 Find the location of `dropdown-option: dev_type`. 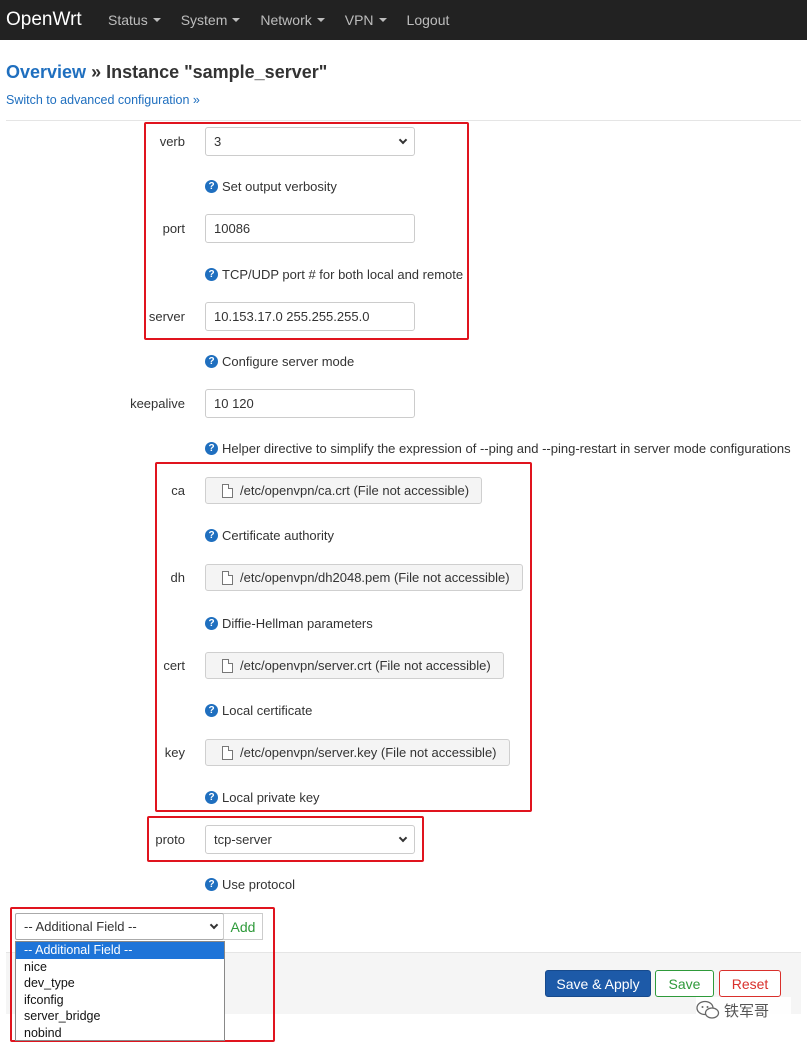

dropdown-option: dev_type is located at coordinates (120, 983).